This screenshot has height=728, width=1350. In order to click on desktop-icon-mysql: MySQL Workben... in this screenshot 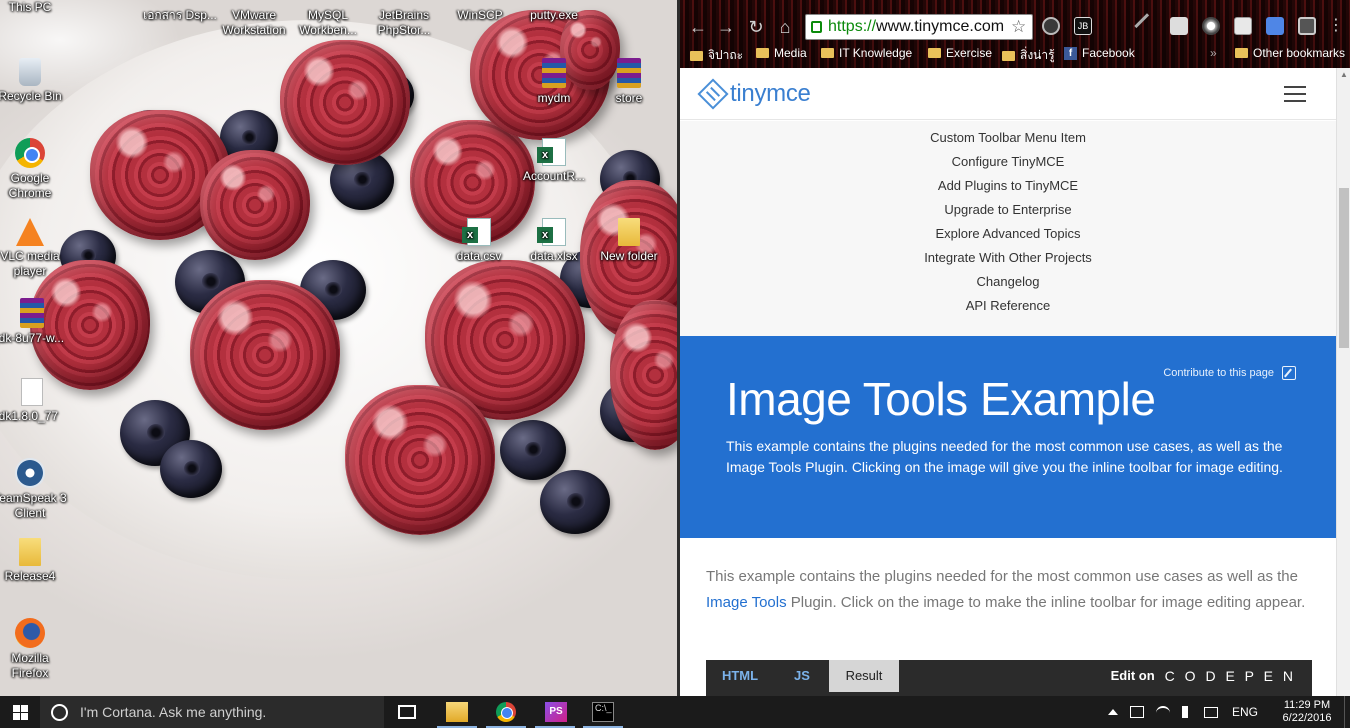, I will do `click(328, 23)`.